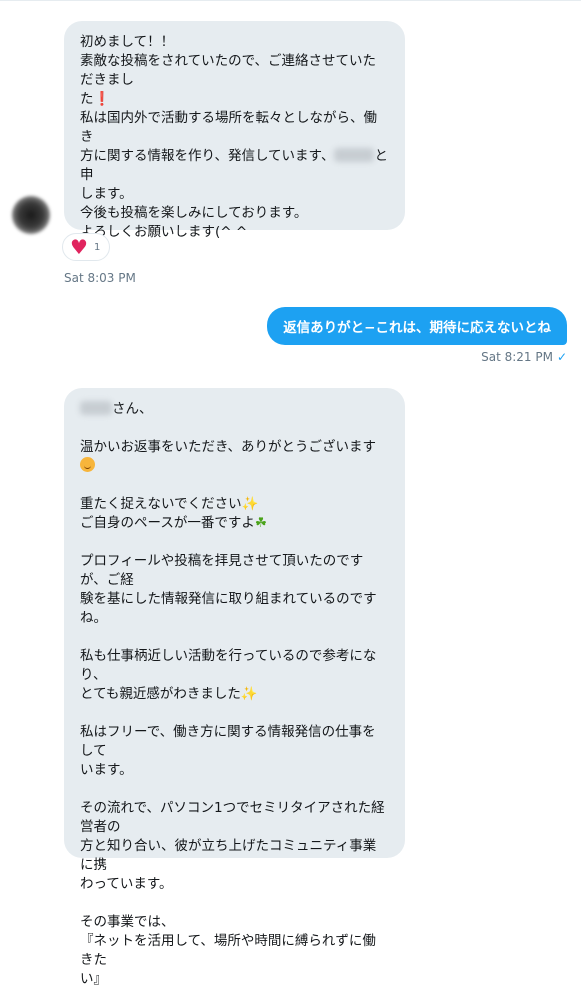  Describe the element at coordinates (79, 247) in the screenshot. I see `heart-icon: ♥` at that location.